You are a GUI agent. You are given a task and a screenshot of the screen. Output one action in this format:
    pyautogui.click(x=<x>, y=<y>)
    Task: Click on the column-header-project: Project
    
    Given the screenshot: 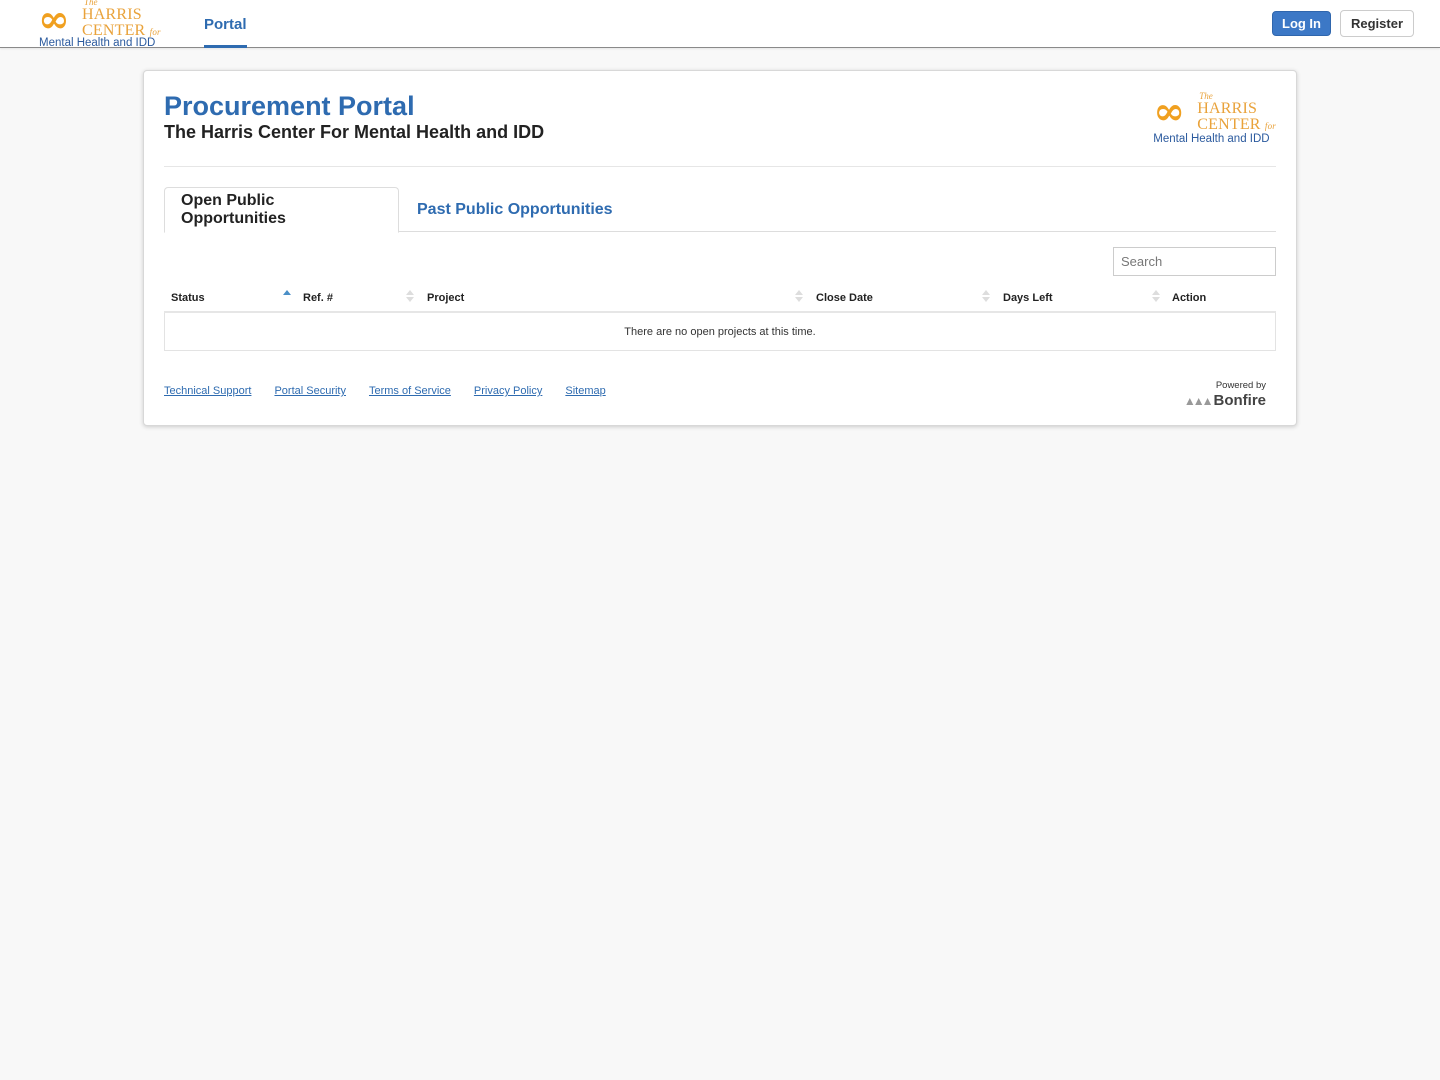 What is the action you would take?
    pyautogui.click(x=445, y=298)
    